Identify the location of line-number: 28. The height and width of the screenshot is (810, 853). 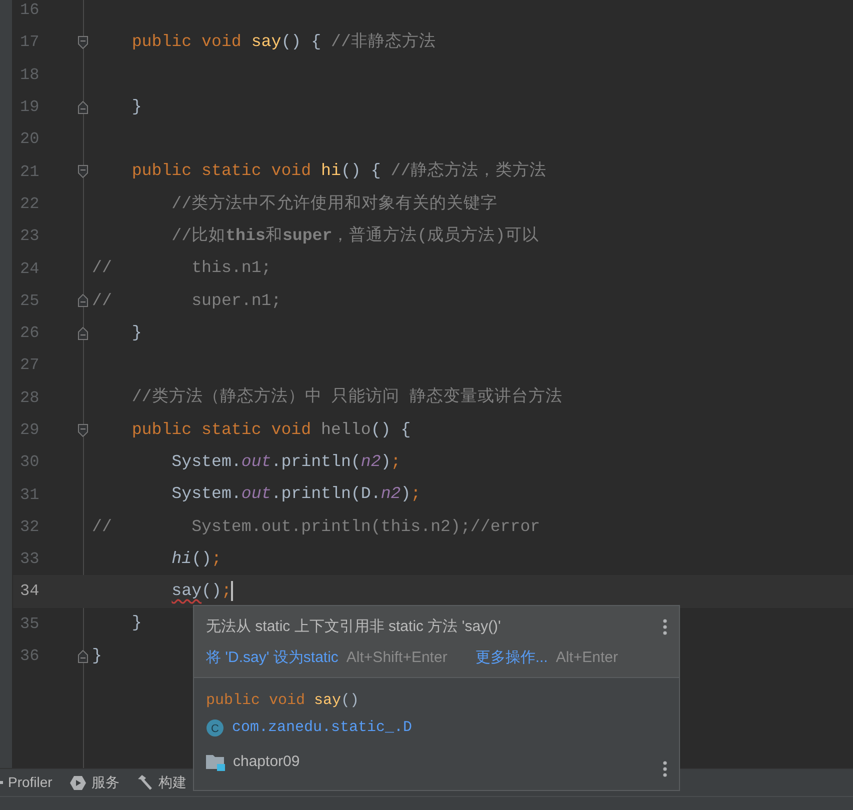
(30, 398).